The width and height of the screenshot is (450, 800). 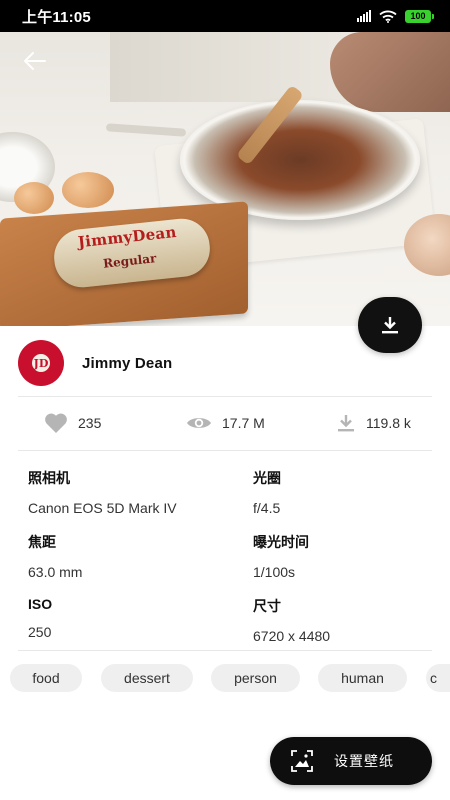 I want to click on eye-icon, so click(x=199, y=423).